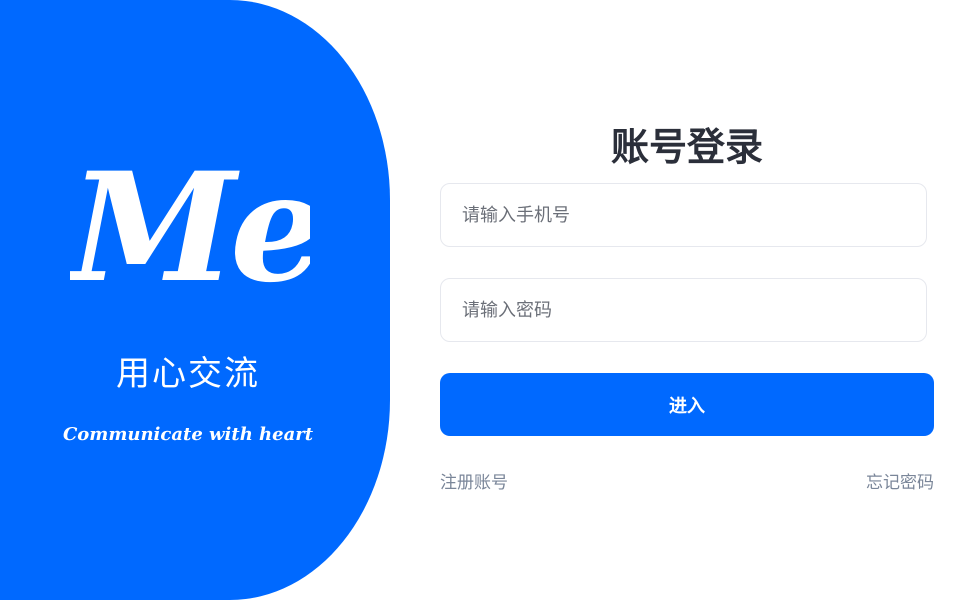 The width and height of the screenshot is (957, 600). I want to click on brand-tagline-cn: 用心交流, so click(188, 374).